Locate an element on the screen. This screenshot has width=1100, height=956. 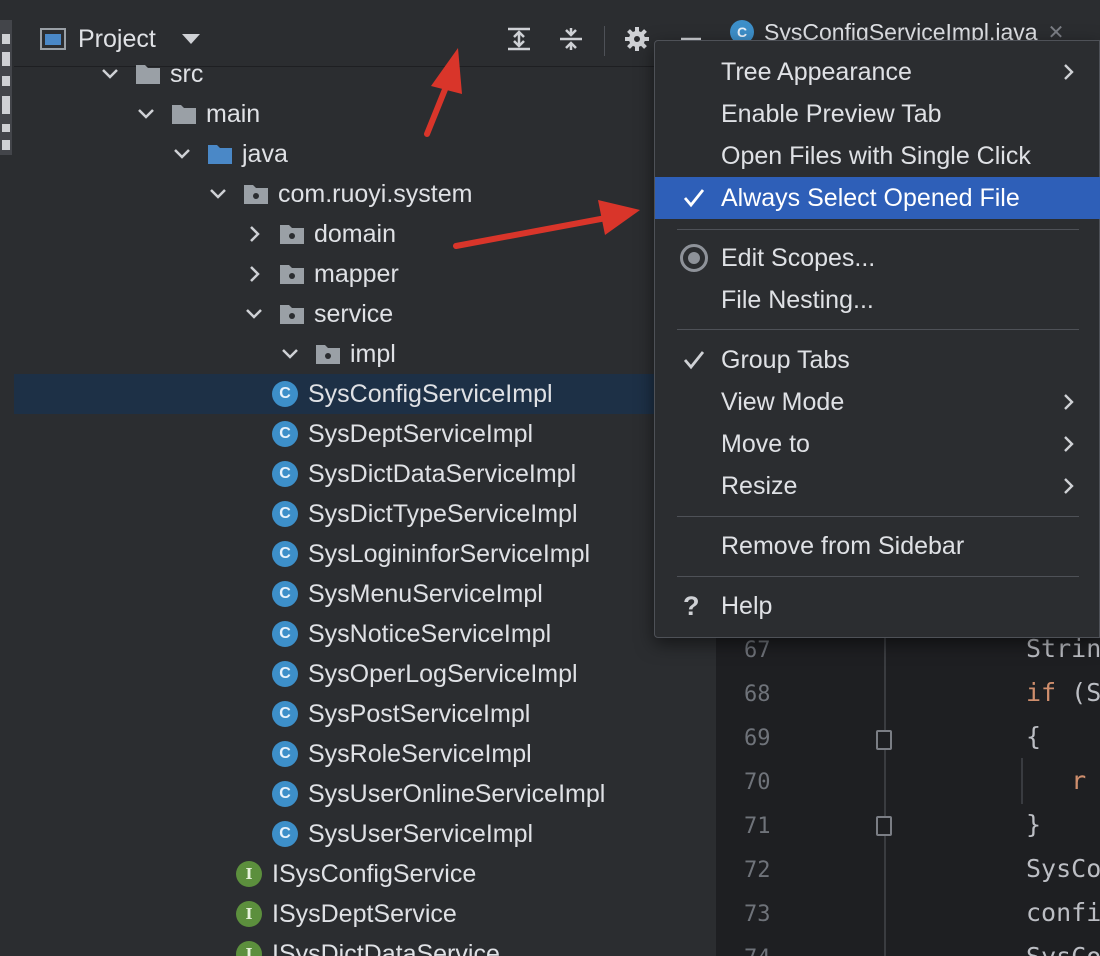
project-view-selector: Project is located at coordinates (120, 39).